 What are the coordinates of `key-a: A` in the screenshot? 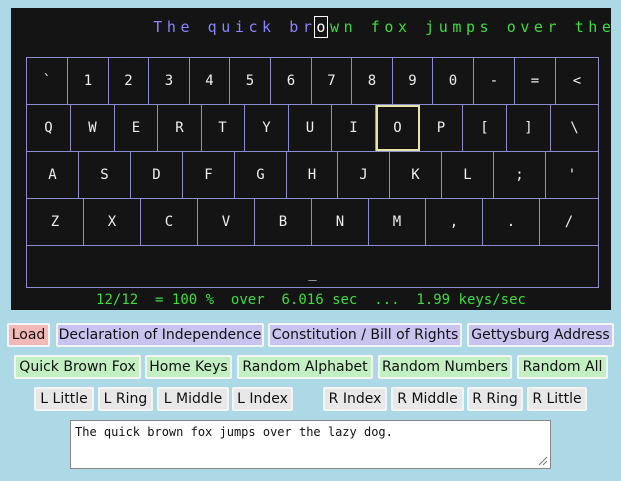 It's located at (53, 175).